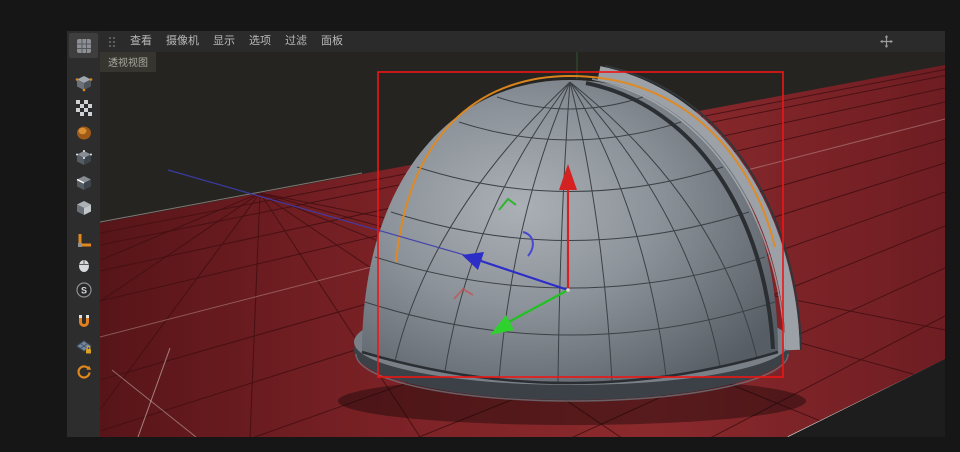 The height and width of the screenshot is (452, 960). I want to click on snap-letter: S, so click(83, 290).